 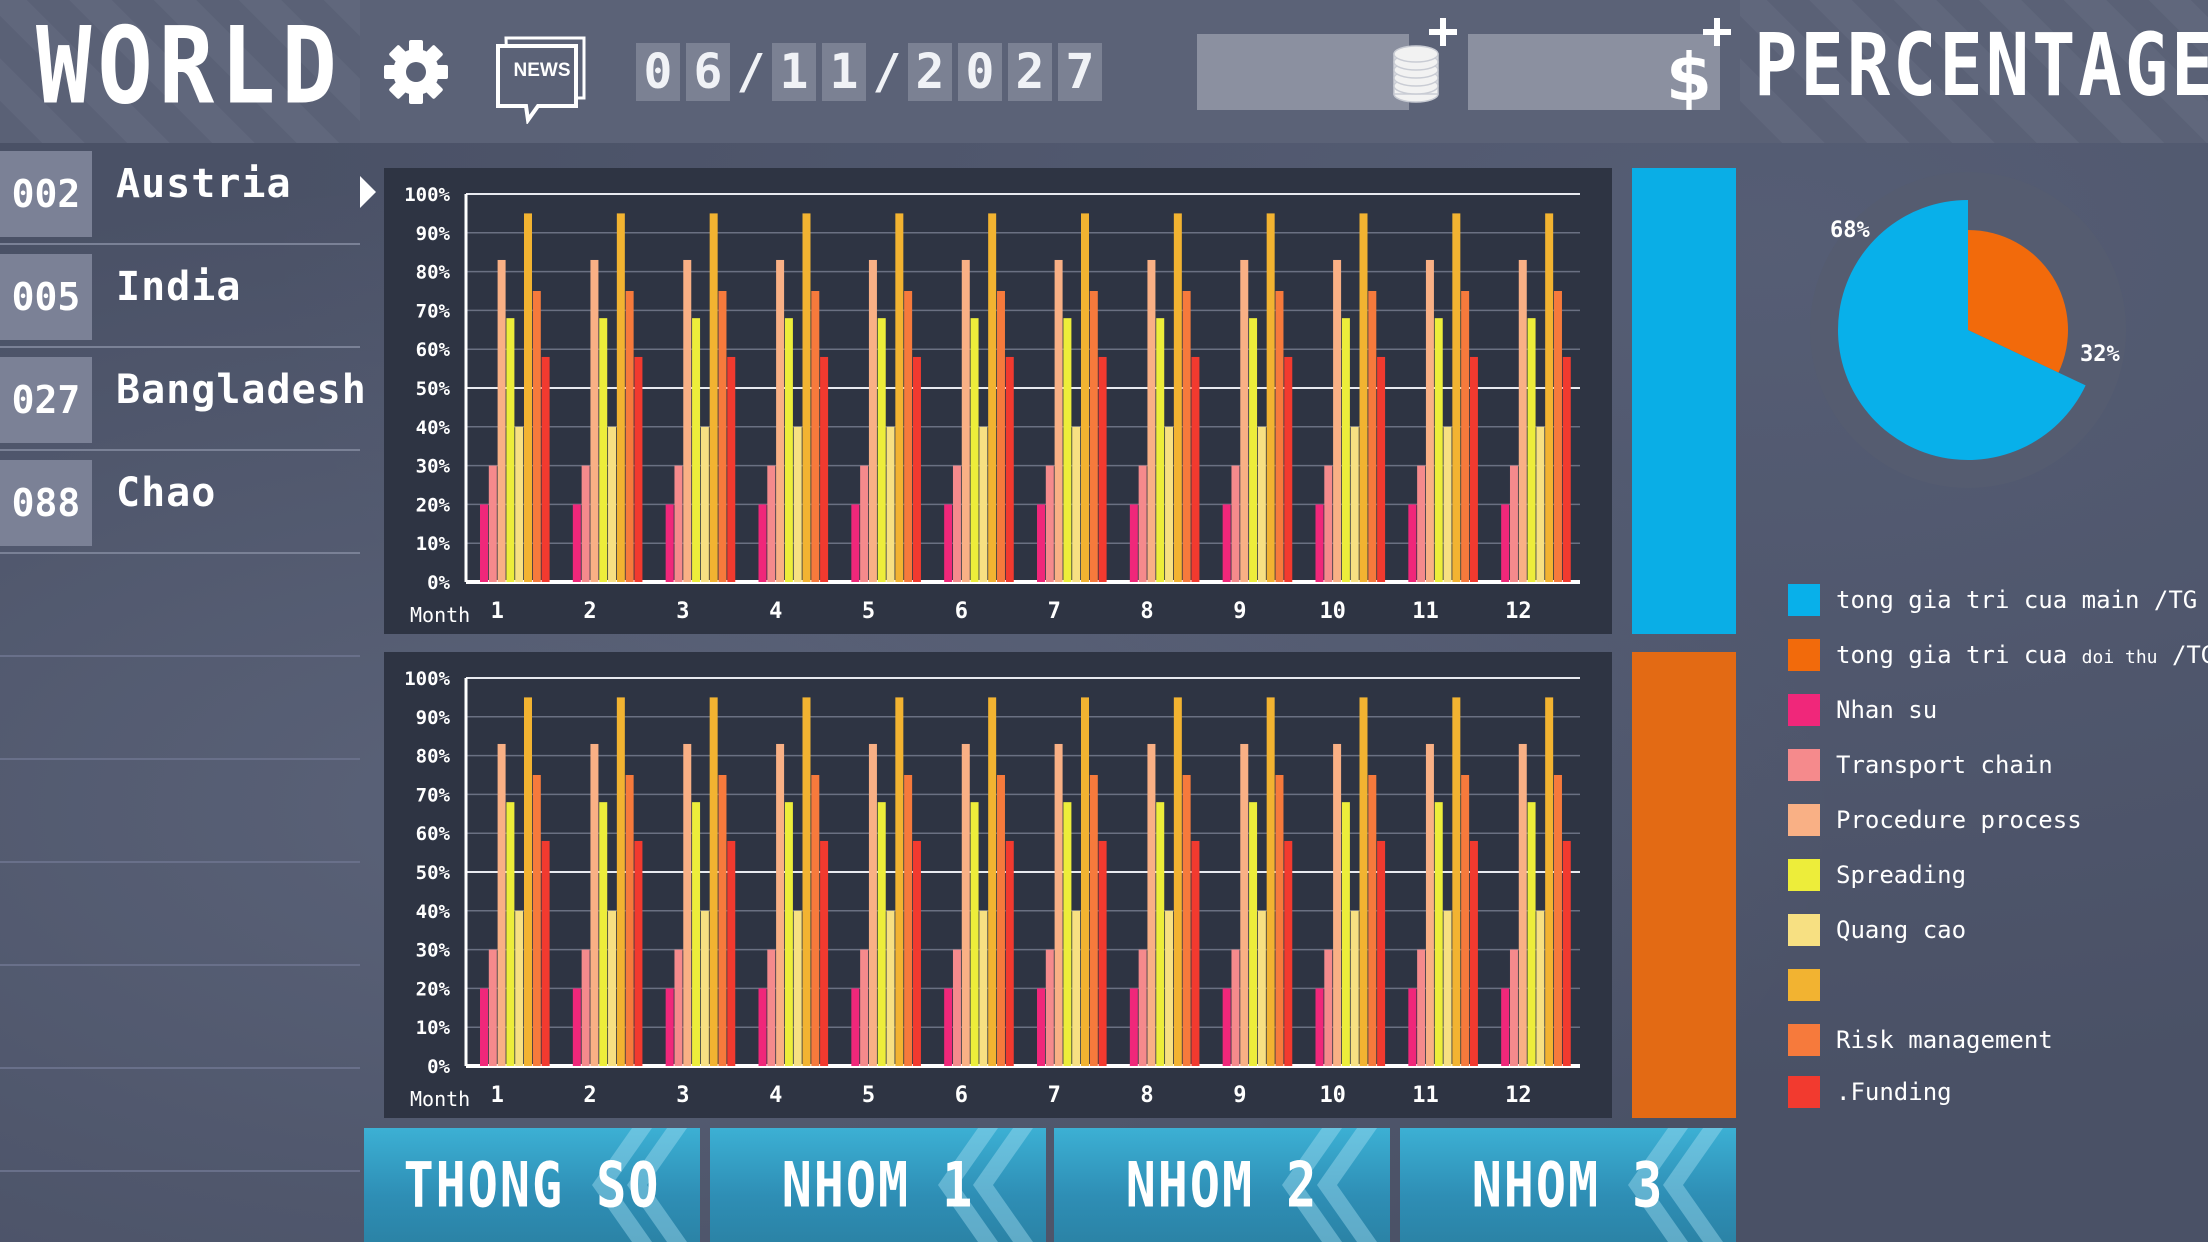 I want to click on tab-nhom-2: NHOM 2, so click(x=1222, y=1185).